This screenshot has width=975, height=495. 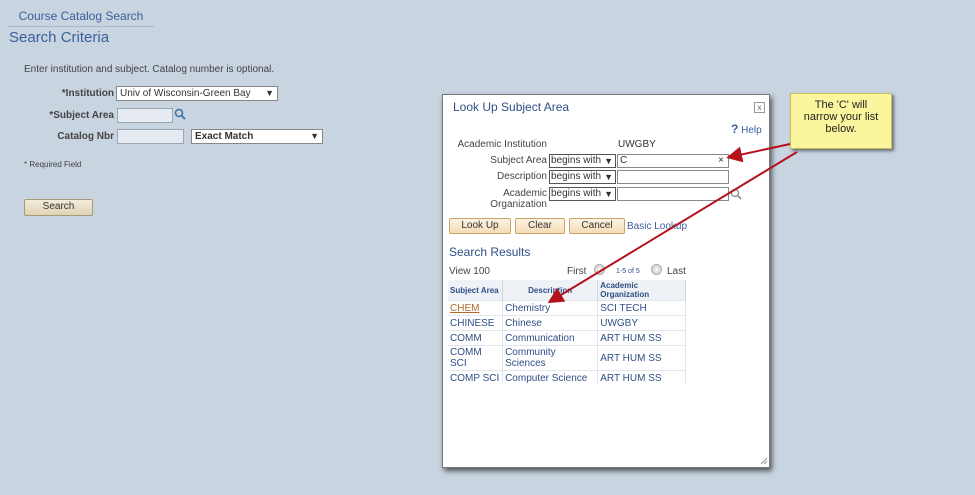 What do you see at coordinates (672, 227) in the screenshot?
I see `arrow-to-chem-row` at bounding box center [672, 227].